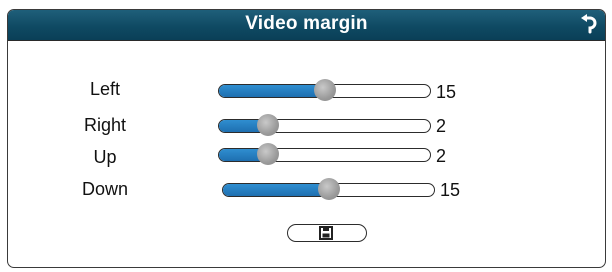 The height and width of the screenshot is (272, 612). I want to click on return-arrow-icon, so click(589, 24).